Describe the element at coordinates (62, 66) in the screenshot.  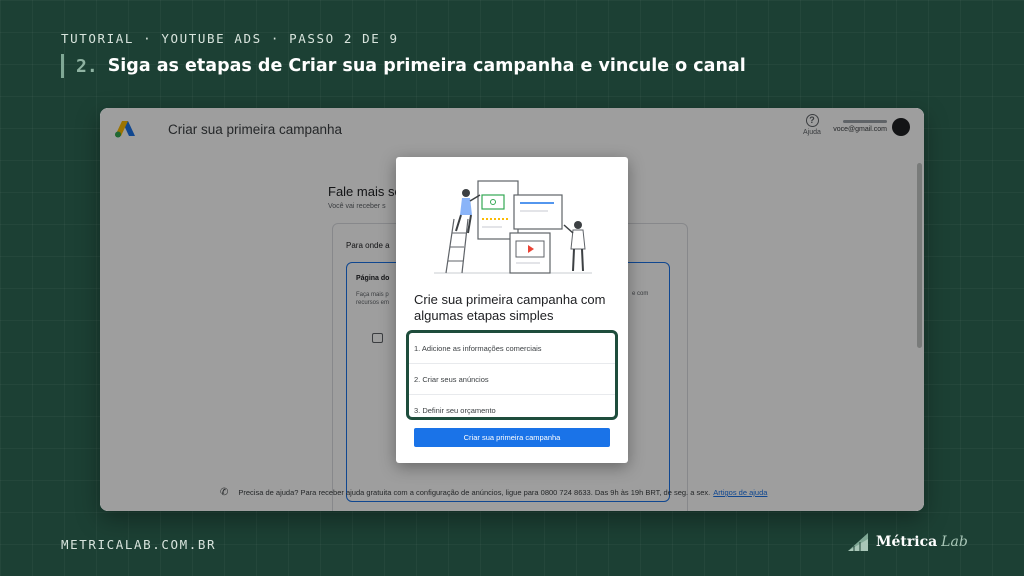
I see `headline-accent-bar` at that location.